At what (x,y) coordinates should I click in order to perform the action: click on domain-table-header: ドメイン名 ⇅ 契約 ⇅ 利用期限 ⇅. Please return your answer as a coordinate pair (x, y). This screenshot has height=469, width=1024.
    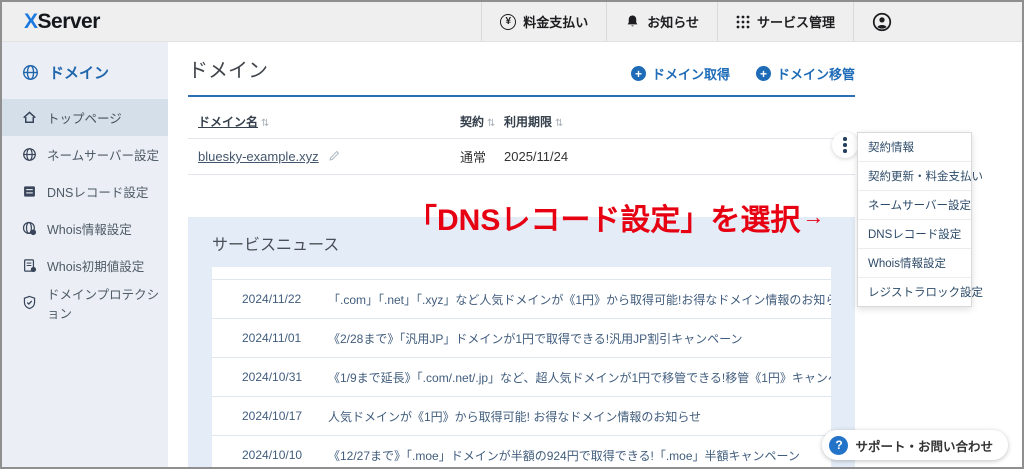
    Looking at the image, I should click on (521, 118).